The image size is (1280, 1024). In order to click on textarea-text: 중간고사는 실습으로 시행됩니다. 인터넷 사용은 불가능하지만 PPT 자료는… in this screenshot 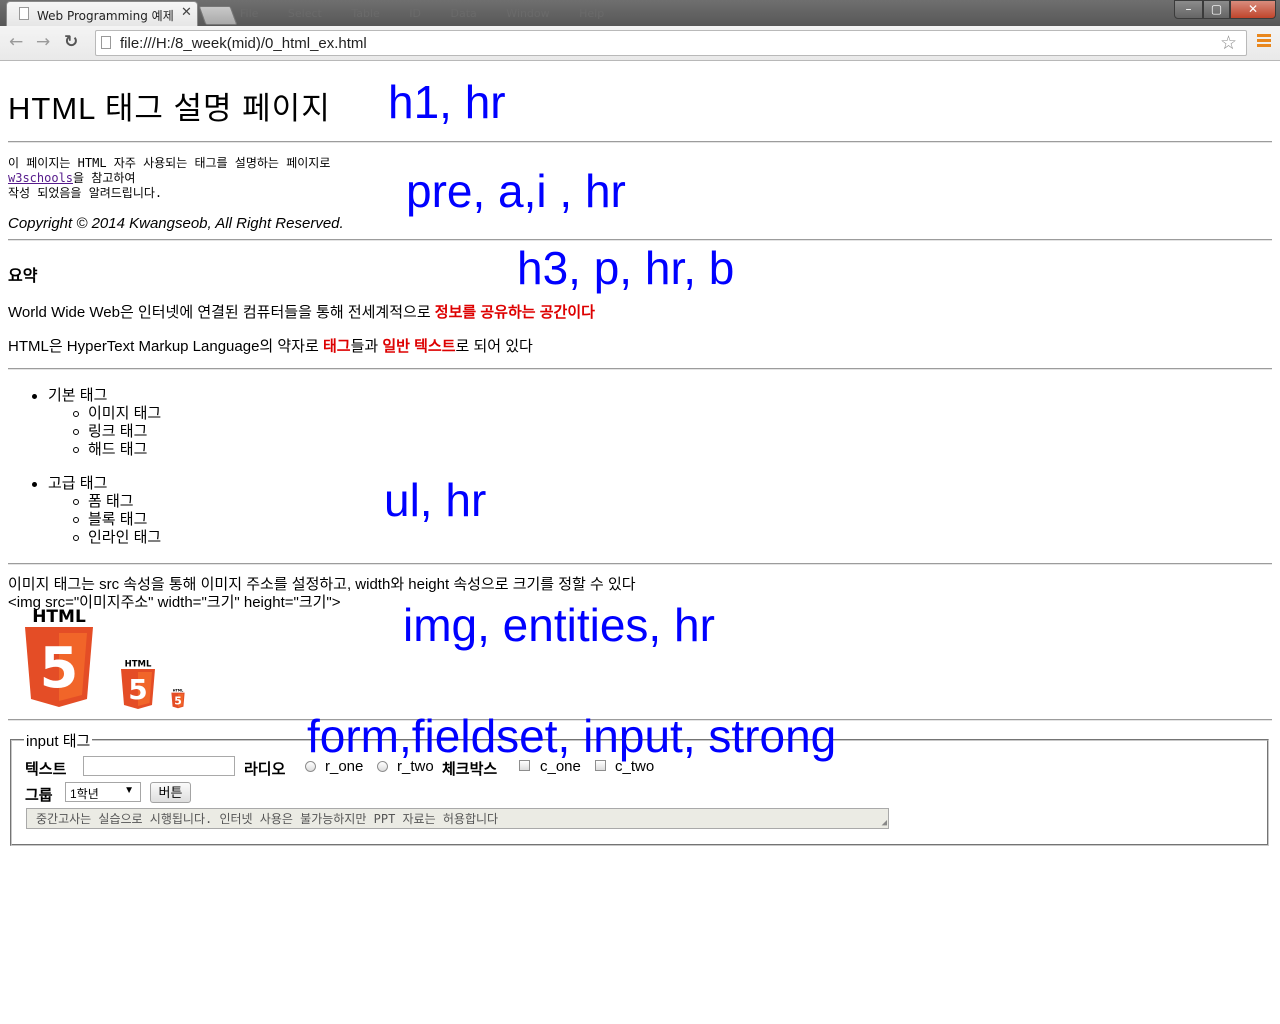, I will do `click(267, 819)`.